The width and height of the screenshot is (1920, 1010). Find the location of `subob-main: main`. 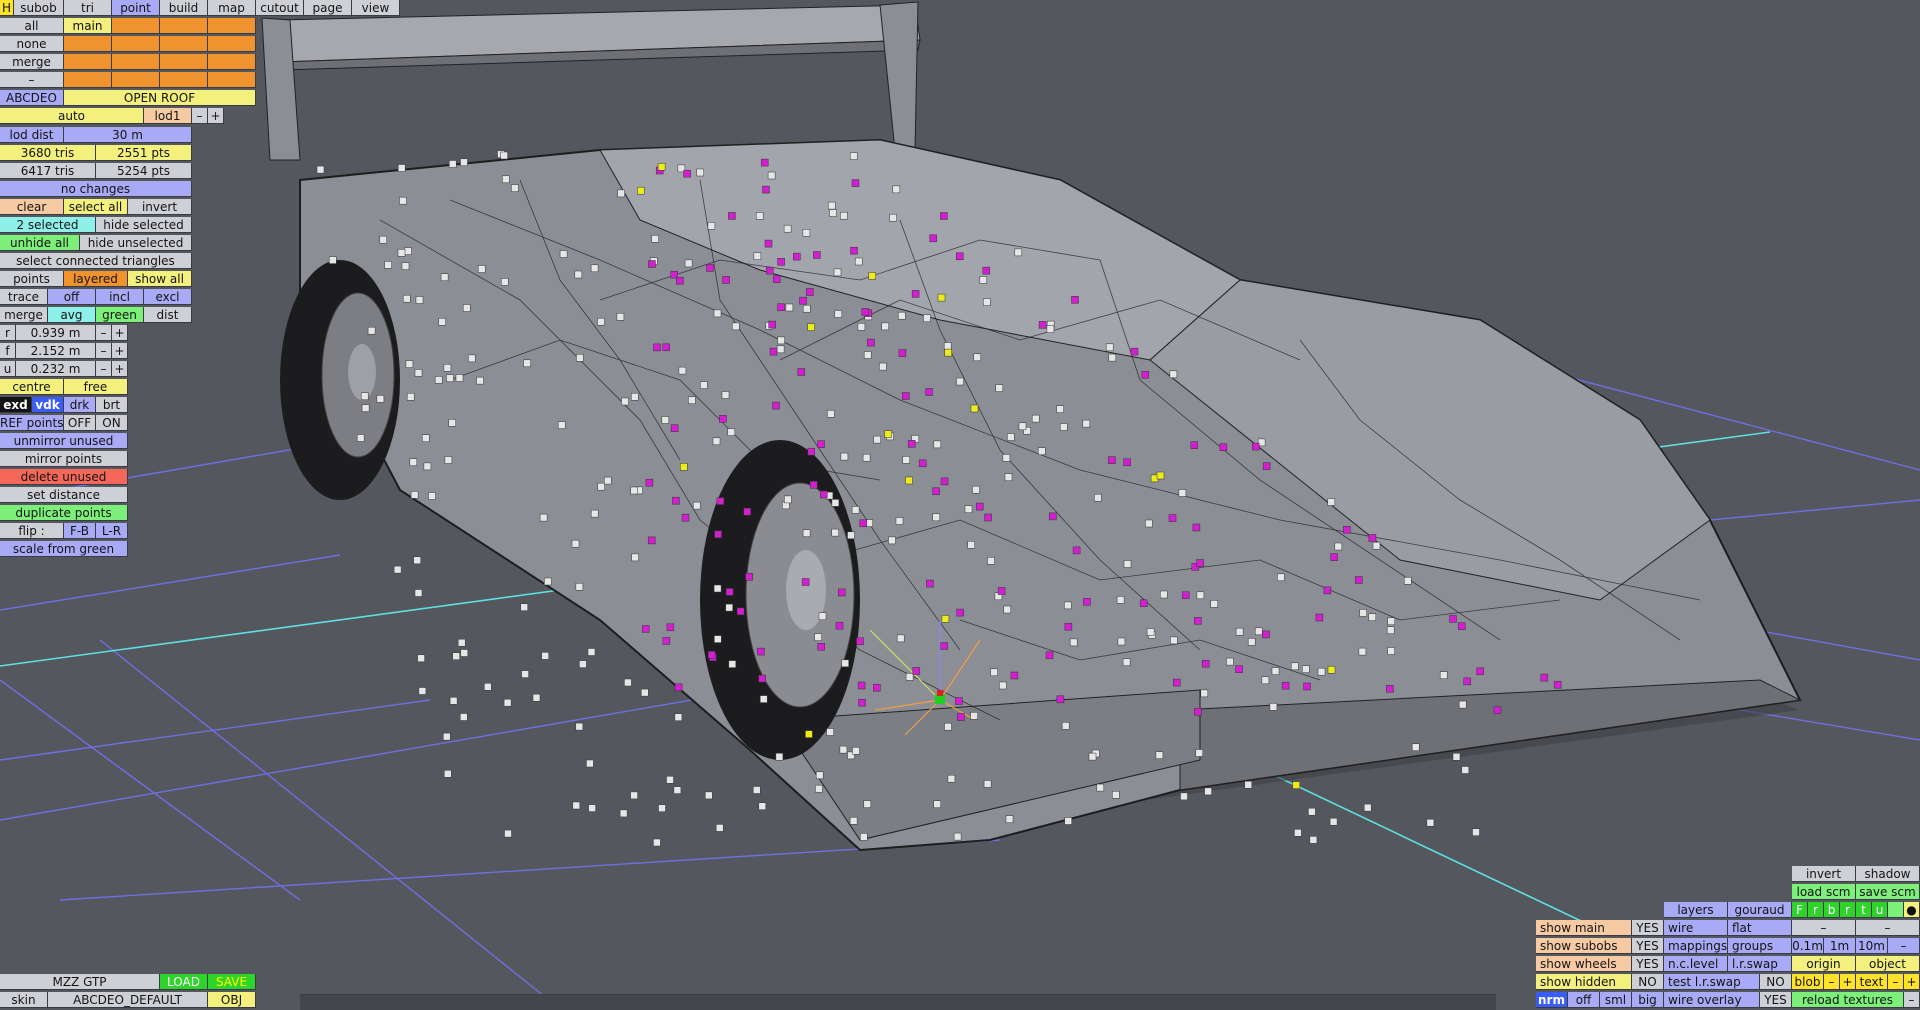

subob-main: main is located at coordinates (88, 26).